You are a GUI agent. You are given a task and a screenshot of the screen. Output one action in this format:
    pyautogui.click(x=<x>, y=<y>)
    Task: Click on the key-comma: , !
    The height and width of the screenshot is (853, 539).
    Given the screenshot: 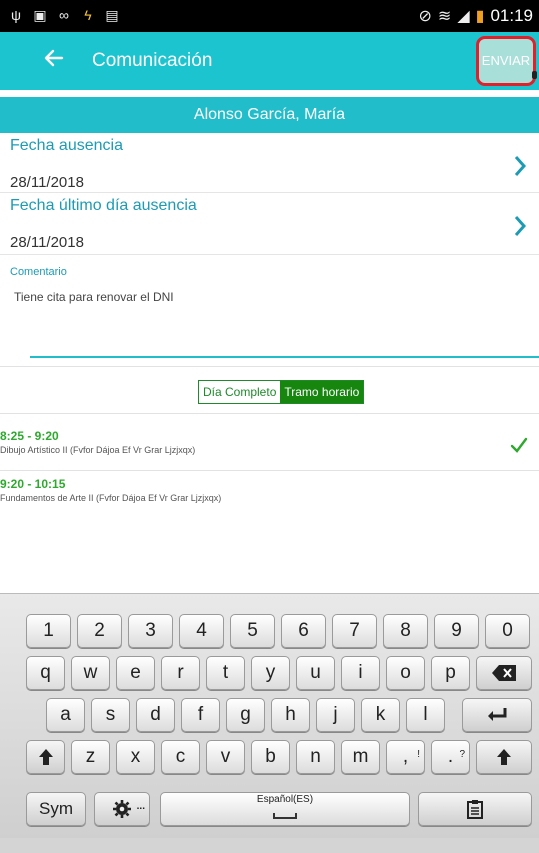 What is the action you would take?
    pyautogui.click(x=405, y=757)
    